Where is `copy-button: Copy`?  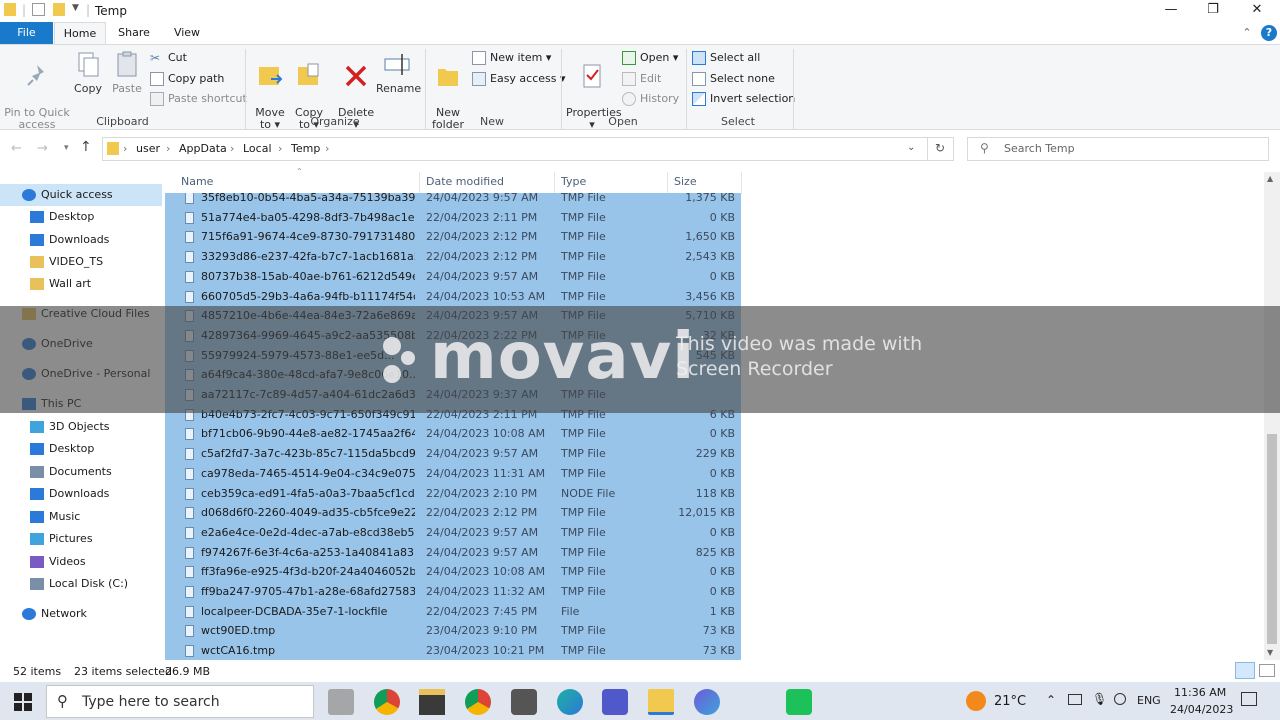 copy-button: Copy is located at coordinates (88, 72).